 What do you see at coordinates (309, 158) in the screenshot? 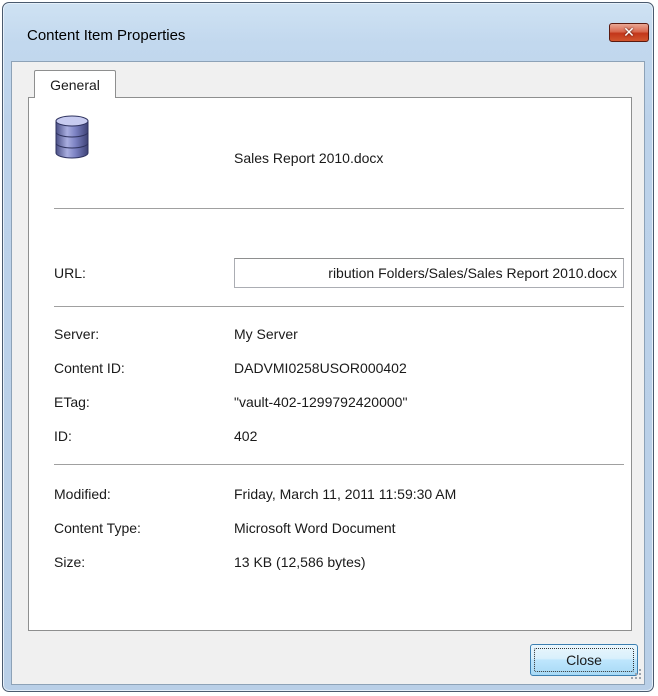
I see `item-name: Sales Report 2010.docx` at bounding box center [309, 158].